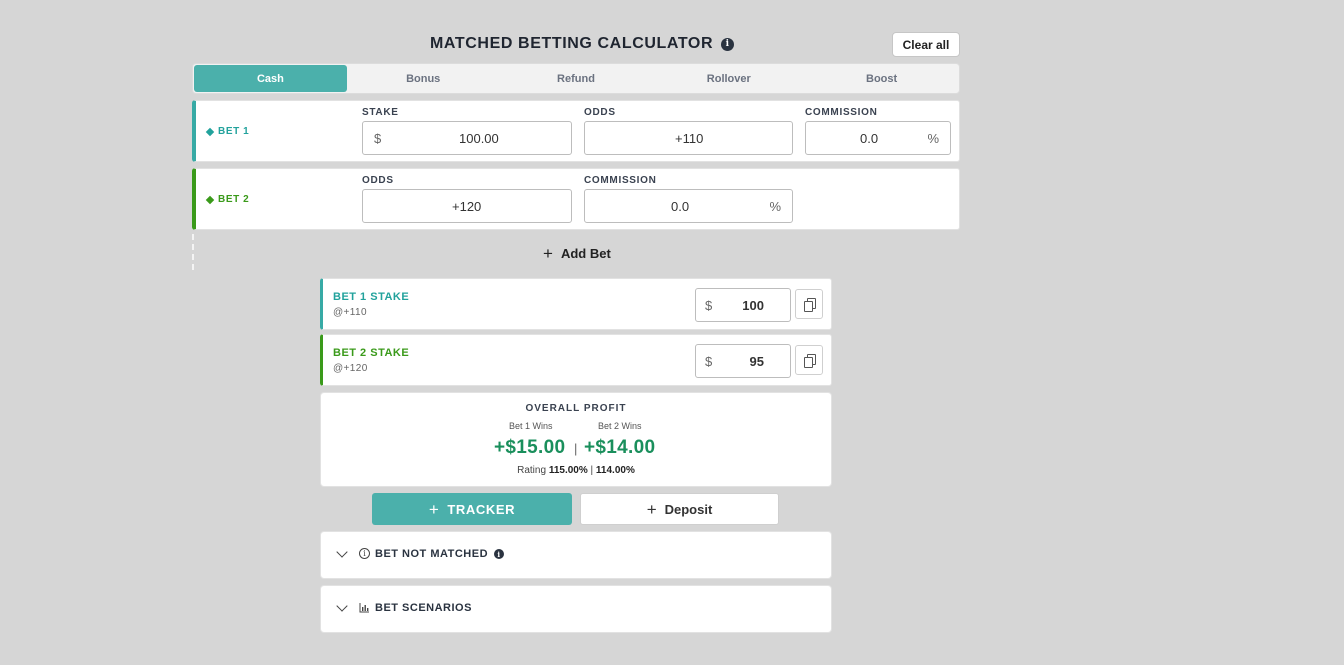 The image size is (1344, 665). Describe the element at coordinates (270, 78) in the screenshot. I see `tab-cash: Cash` at that location.